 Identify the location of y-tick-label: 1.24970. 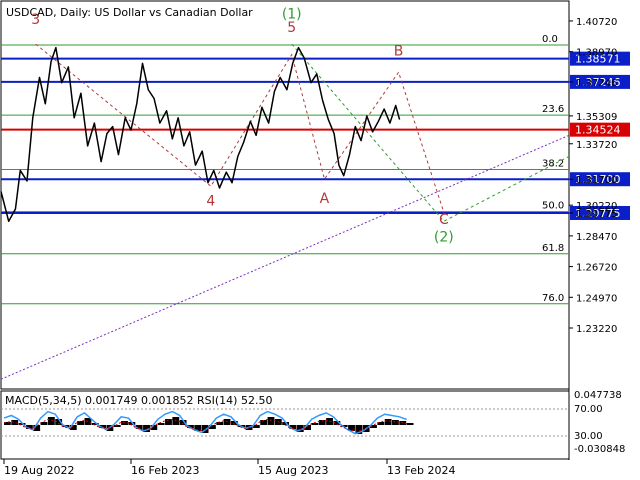
(596, 298).